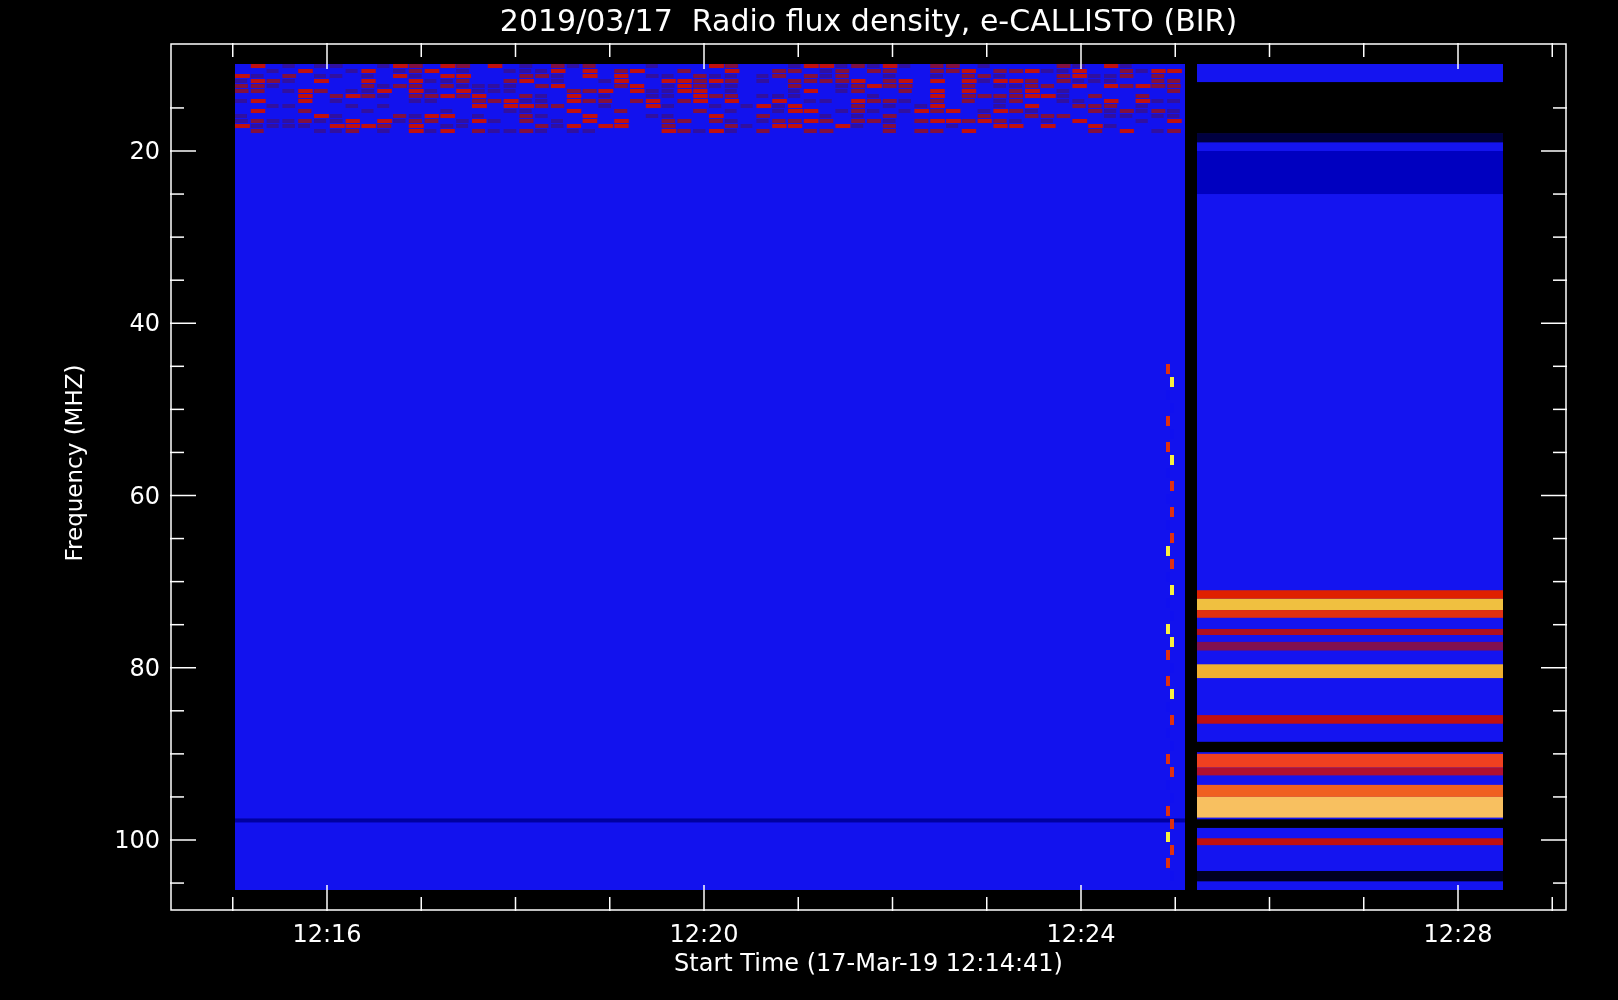  I want to click on x-tick-label: 12:24, so click(1081, 934).